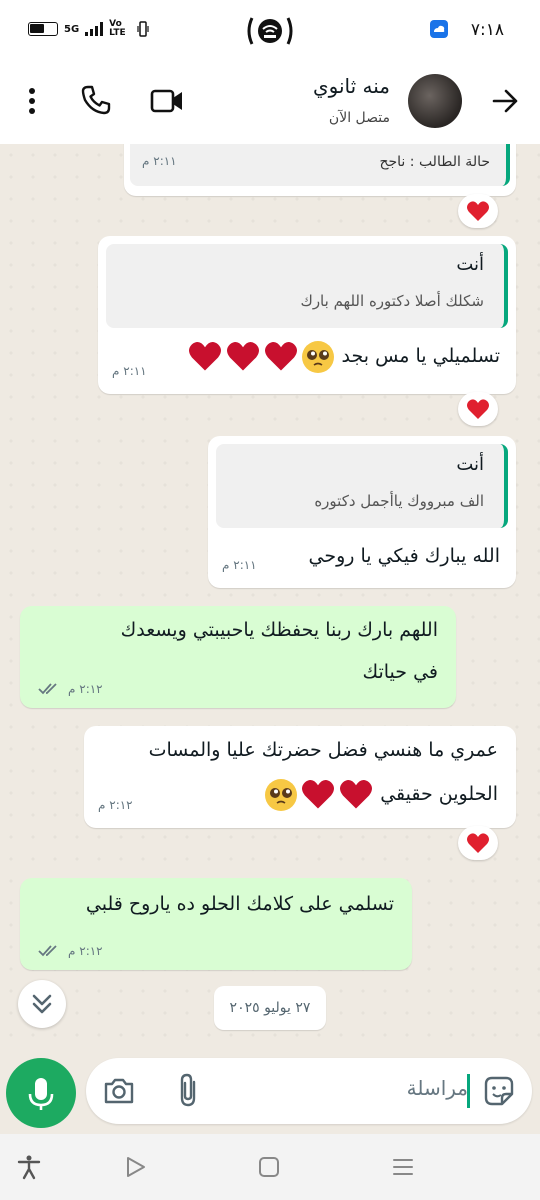 Image resolution: width=540 pixels, height=1200 pixels. Describe the element at coordinates (421, 356) in the screenshot. I see `message-text-content: تسلميلي يا مس بجد` at that location.